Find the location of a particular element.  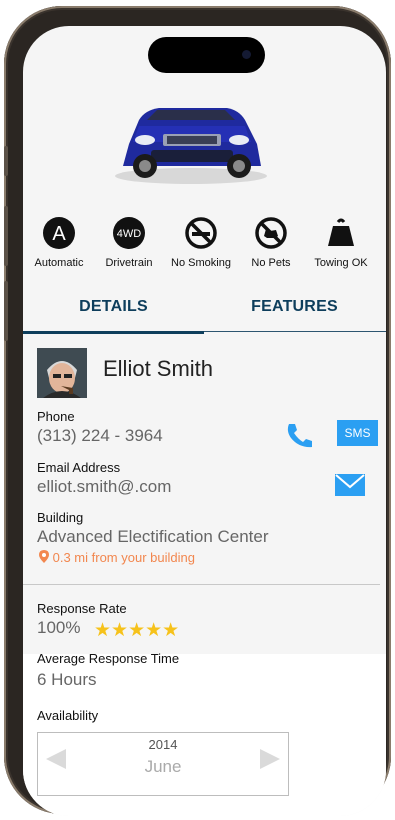

feature-towing: Towing OK is located at coordinates (341, 242).